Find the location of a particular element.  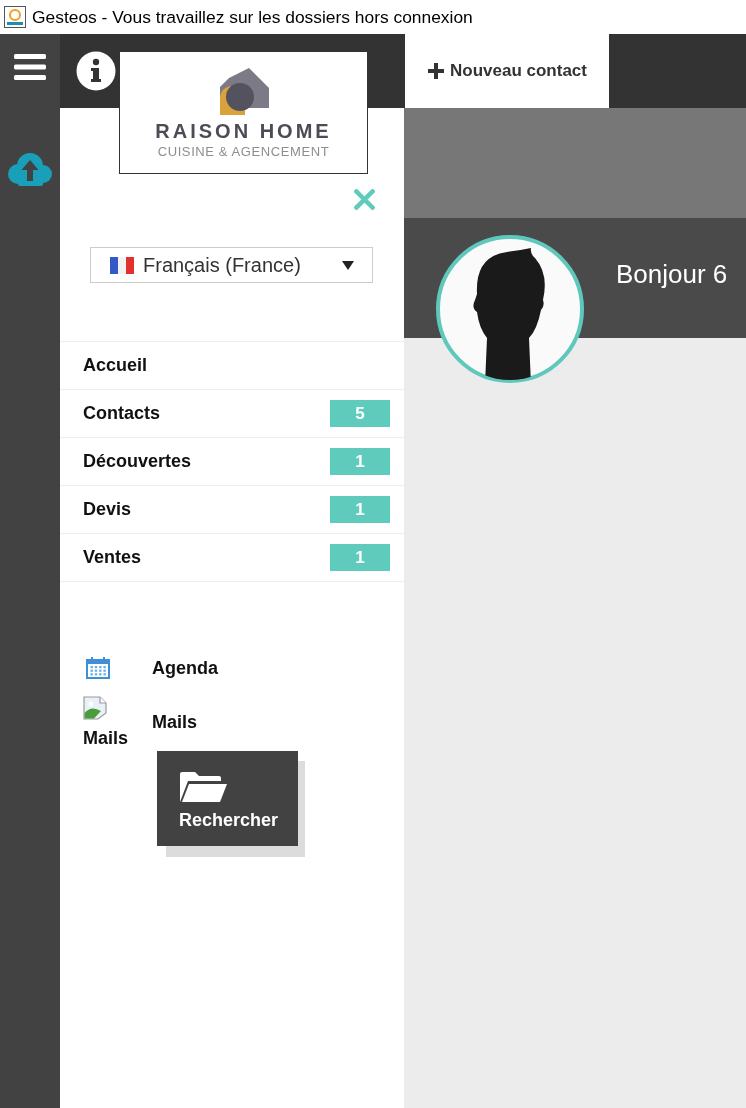

search-button: Rechercher is located at coordinates (231, 804).